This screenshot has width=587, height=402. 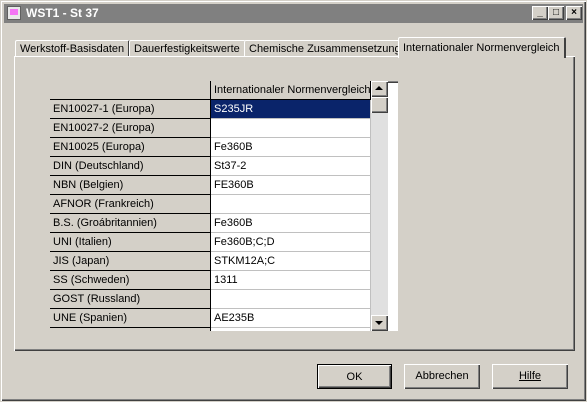 I want to click on cancel-button: Abbrechen, so click(x=442, y=376).